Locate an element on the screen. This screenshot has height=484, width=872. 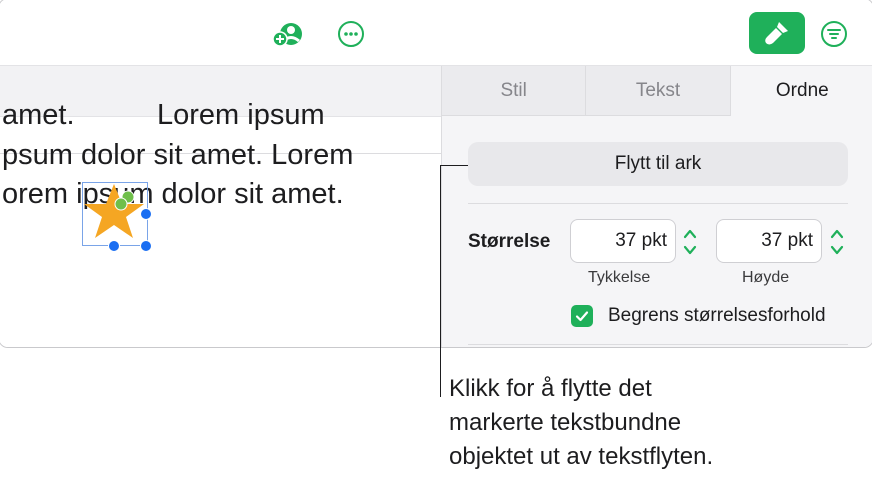
width-stepper is located at coordinates (690, 242).